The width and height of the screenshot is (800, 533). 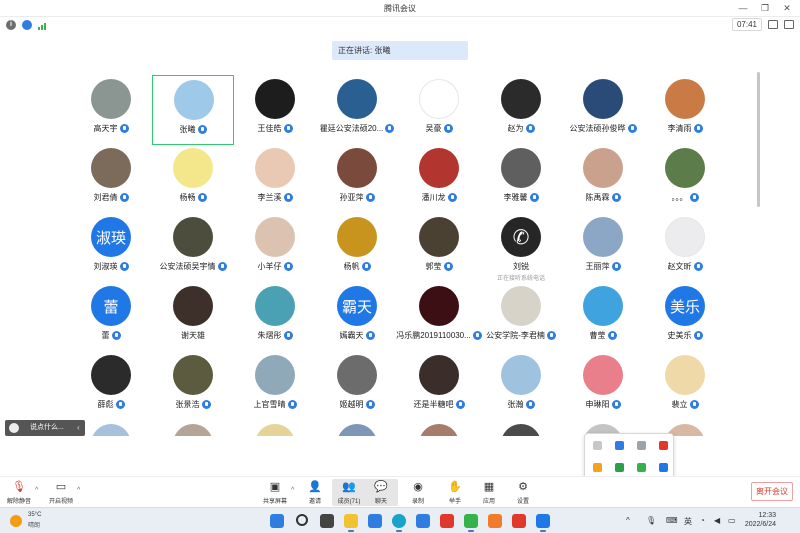 I want to click on participant-tile: 吴豪, so click(x=439, y=110).